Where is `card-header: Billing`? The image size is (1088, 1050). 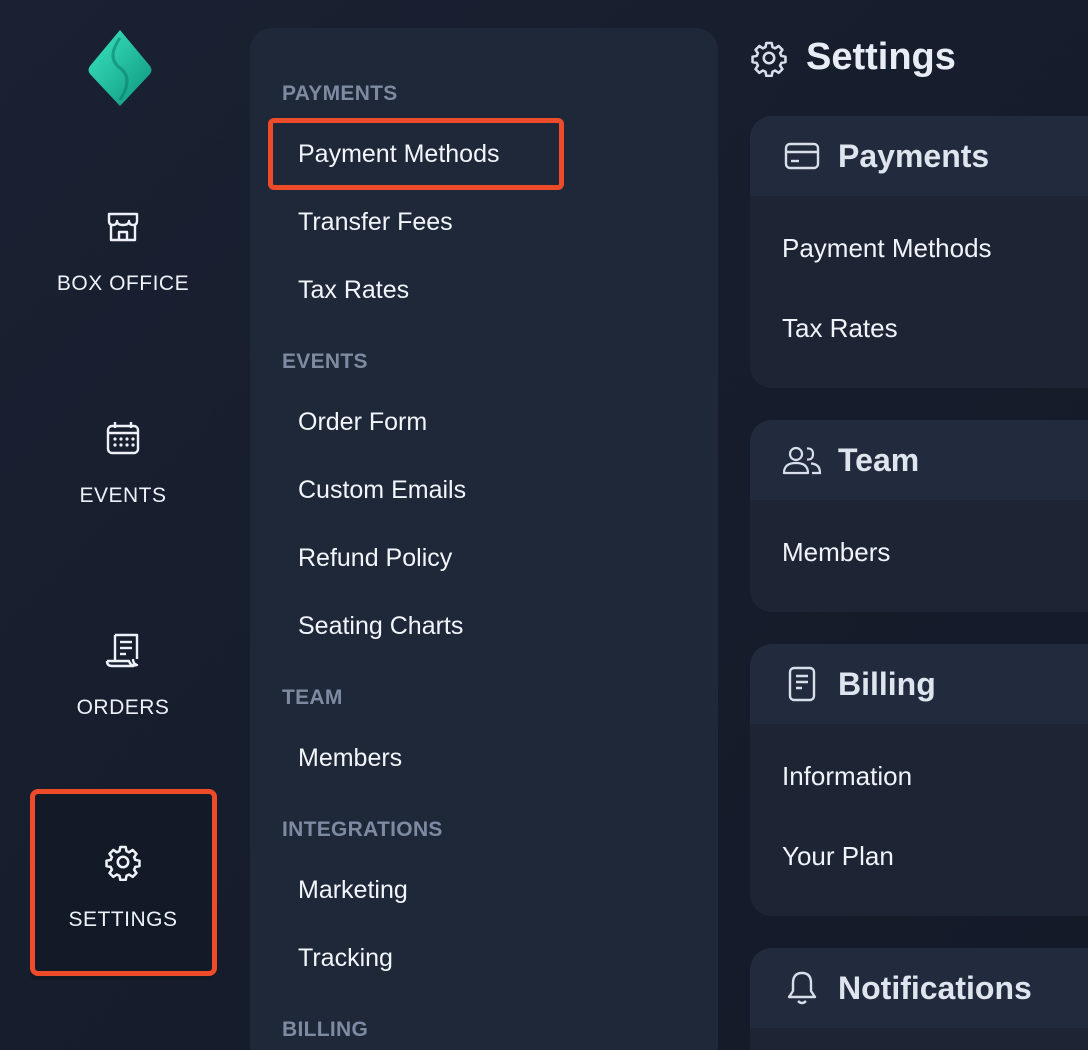 card-header: Billing is located at coordinates (919, 684).